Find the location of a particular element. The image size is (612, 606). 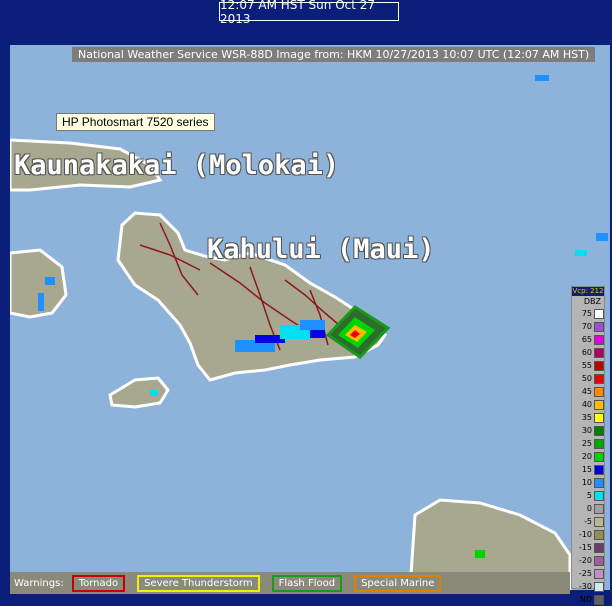

legend-row: -20 is located at coordinates (588, 560).